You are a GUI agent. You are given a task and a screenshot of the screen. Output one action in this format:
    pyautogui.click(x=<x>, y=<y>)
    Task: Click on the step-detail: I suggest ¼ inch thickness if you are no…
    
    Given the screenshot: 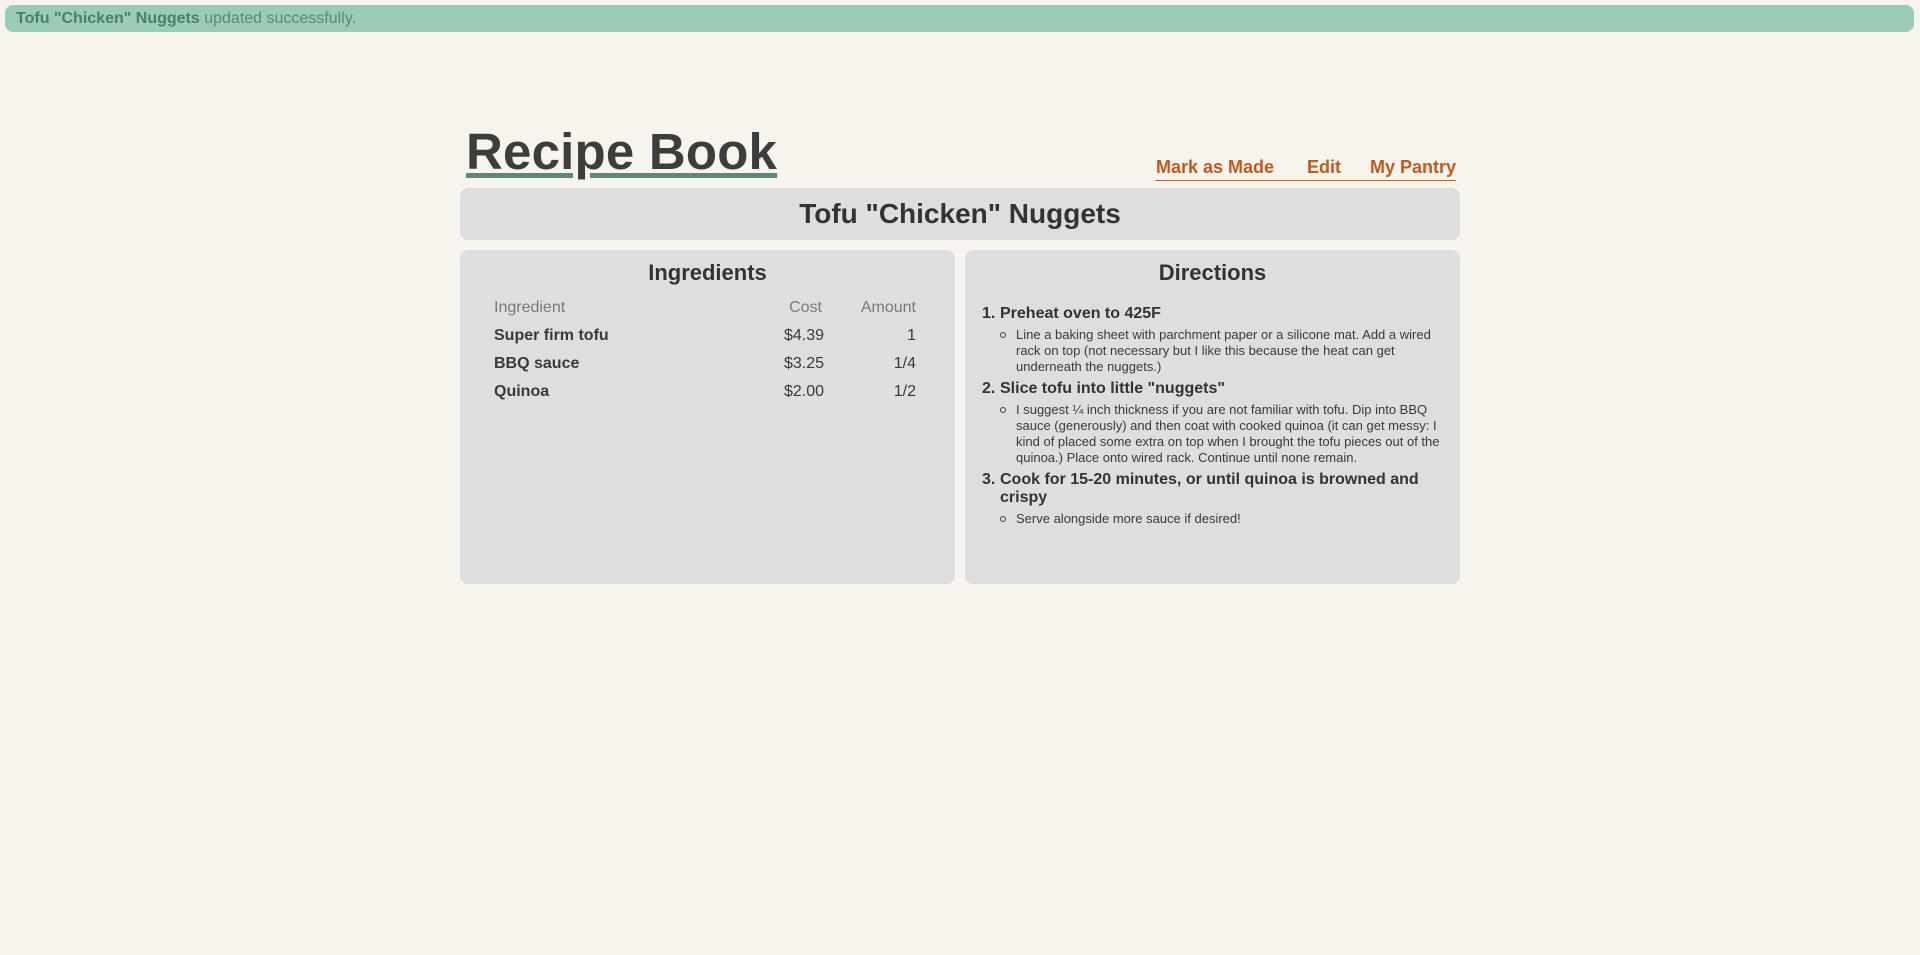 What is the action you would take?
    pyautogui.click(x=1223, y=434)
    